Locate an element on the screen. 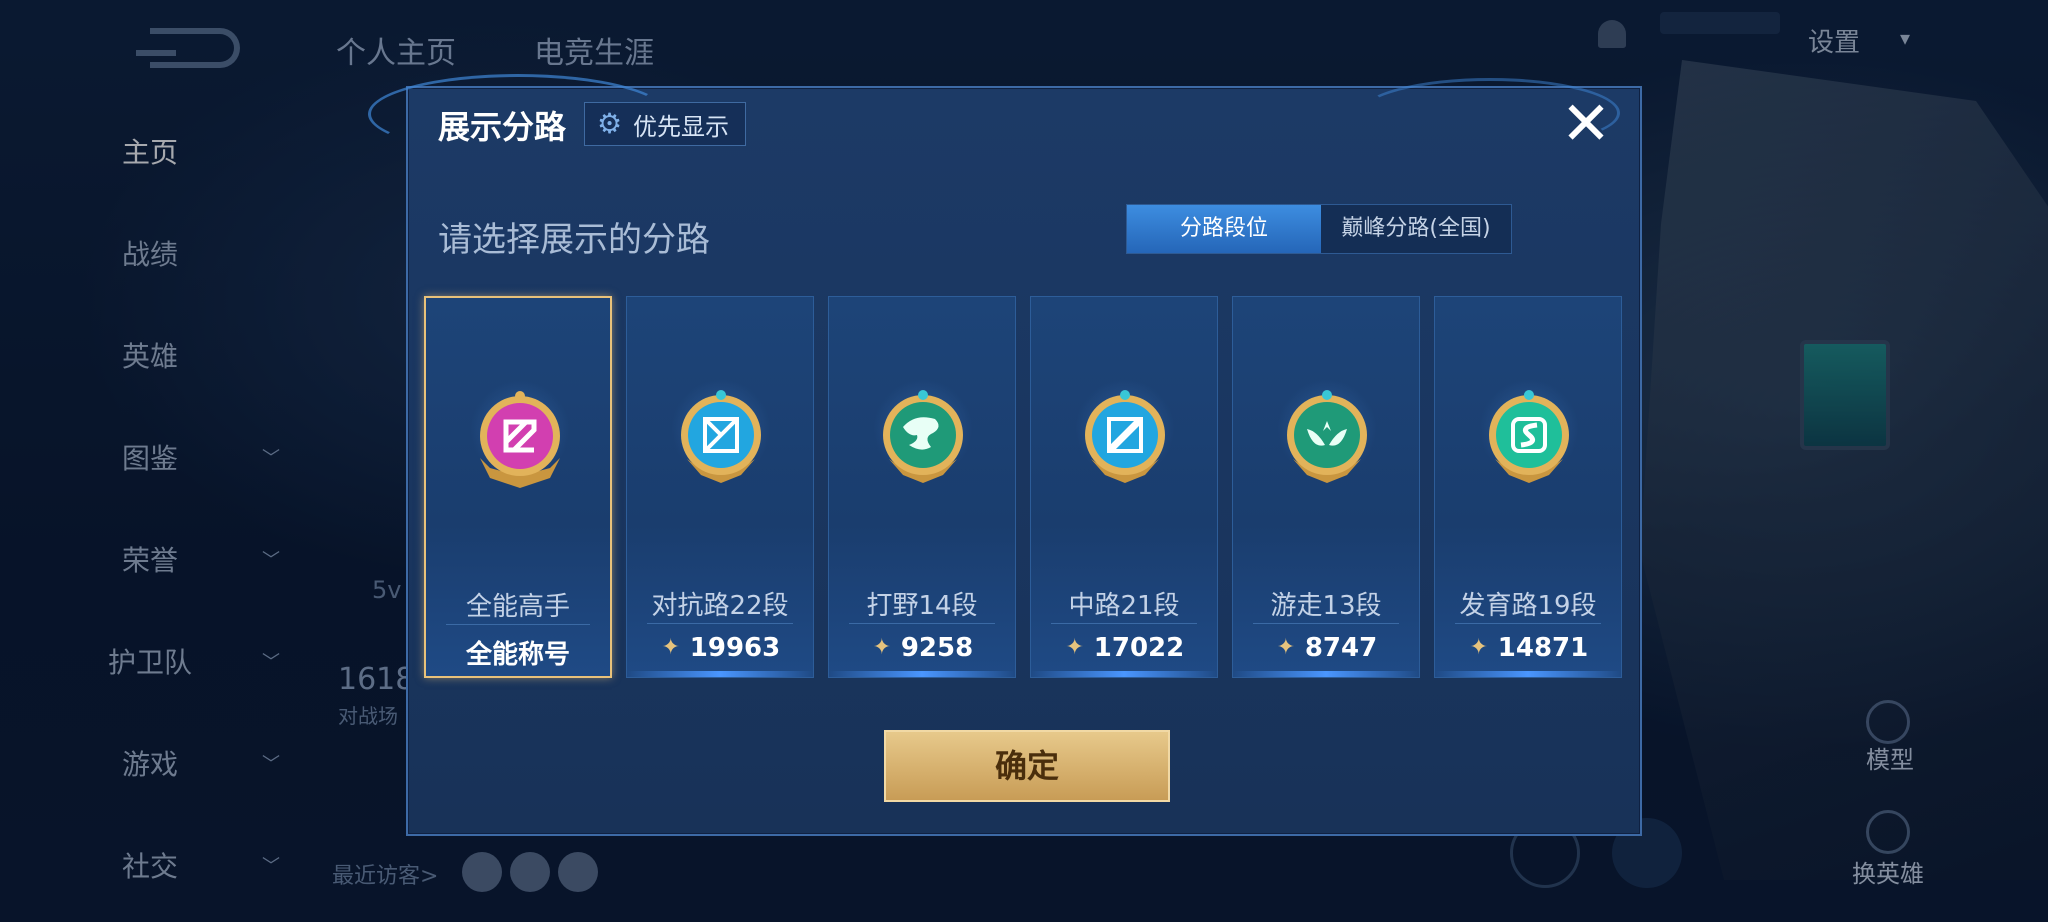 This screenshot has height=922, width=2048. lane-score: ✦ 9258 is located at coordinates (922, 648).